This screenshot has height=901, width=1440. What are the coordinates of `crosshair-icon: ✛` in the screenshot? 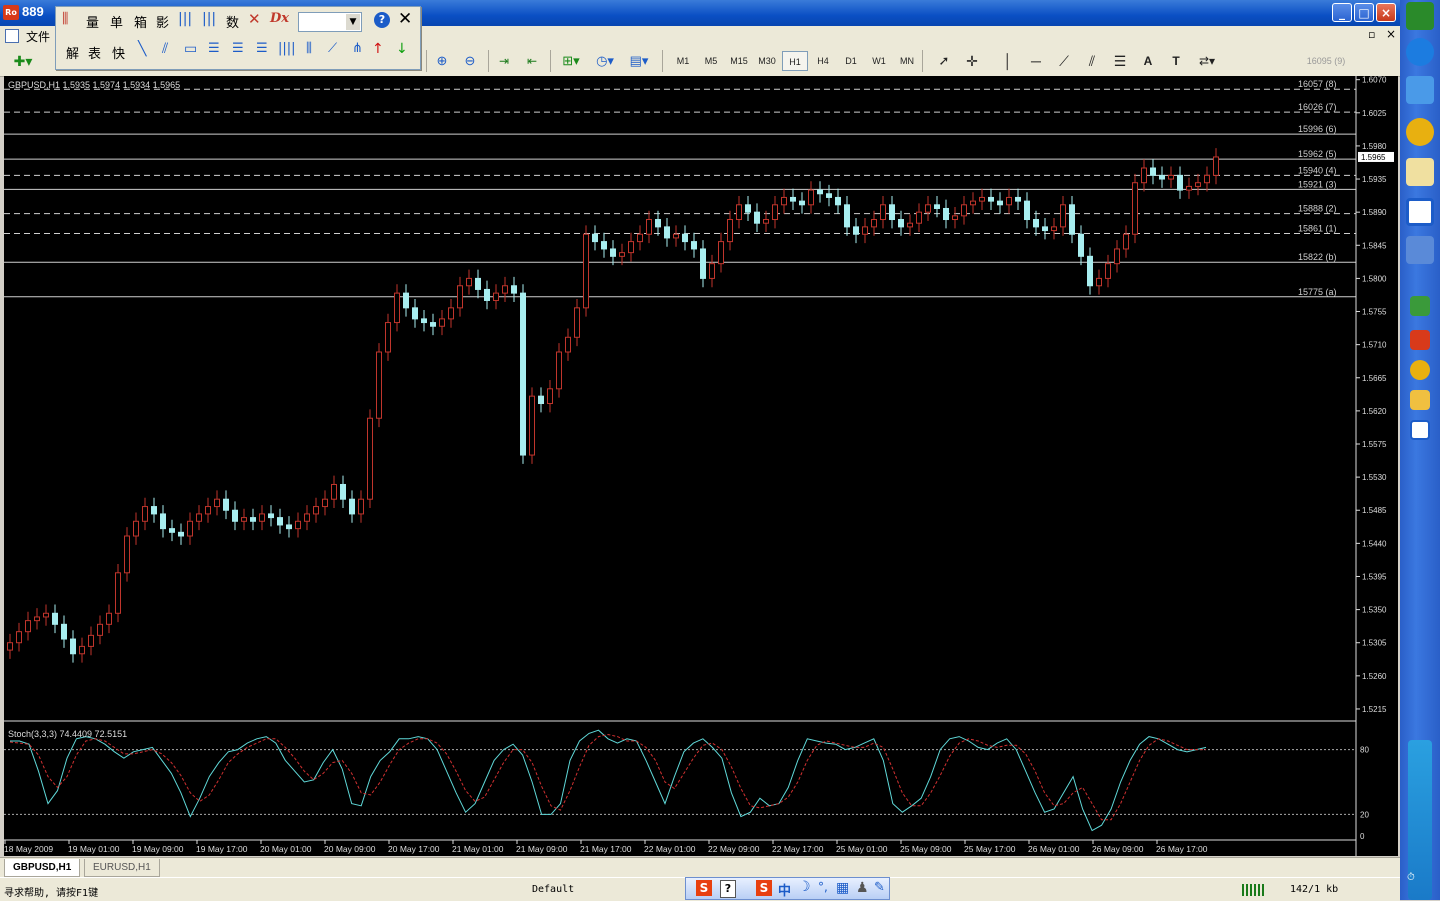 It's located at (972, 61).